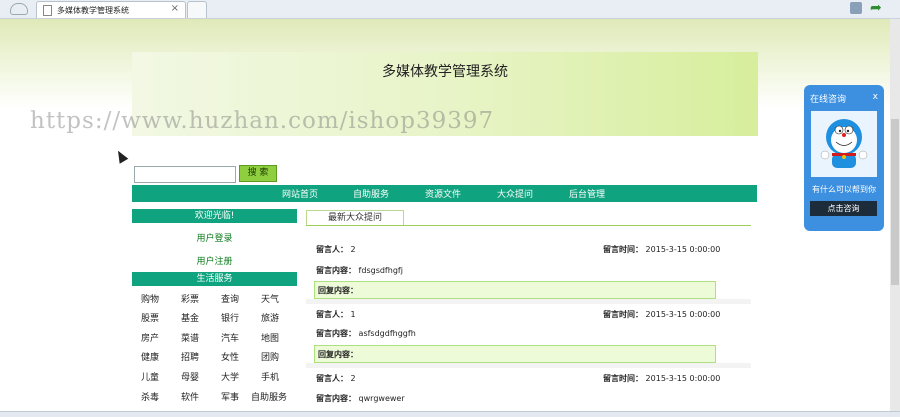 The width and height of the screenshot is (900, 417). I want to click on service-link: 菜谱, so click(190, 337).